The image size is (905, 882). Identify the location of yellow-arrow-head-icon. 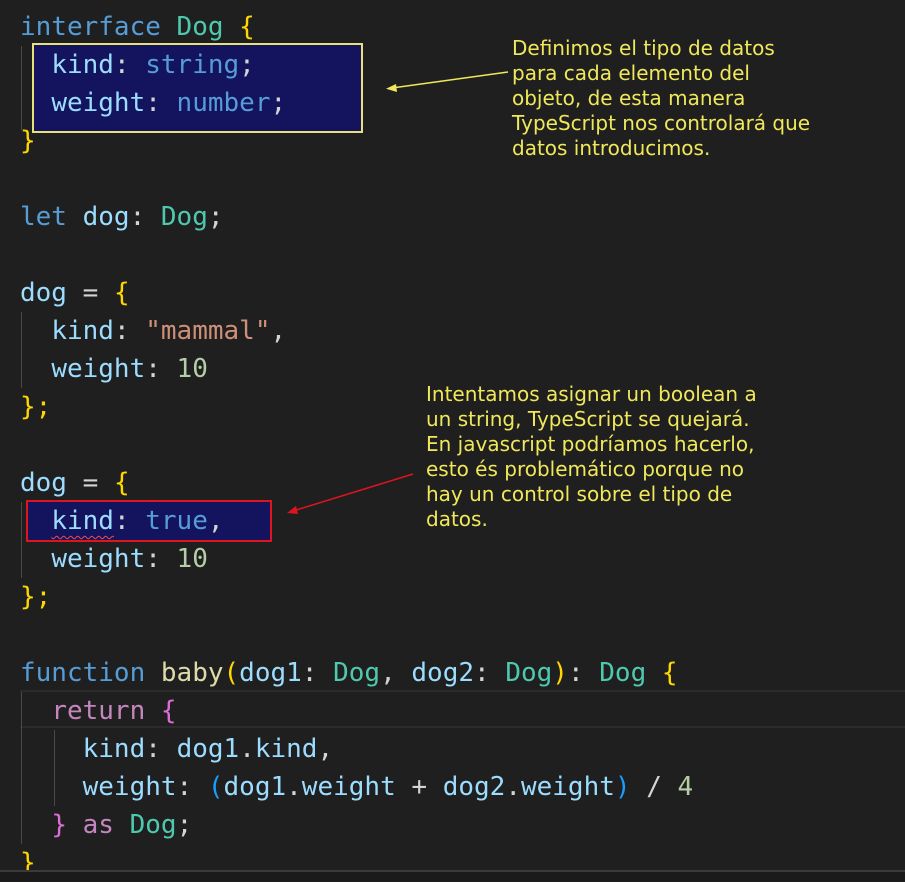
(391, 88).